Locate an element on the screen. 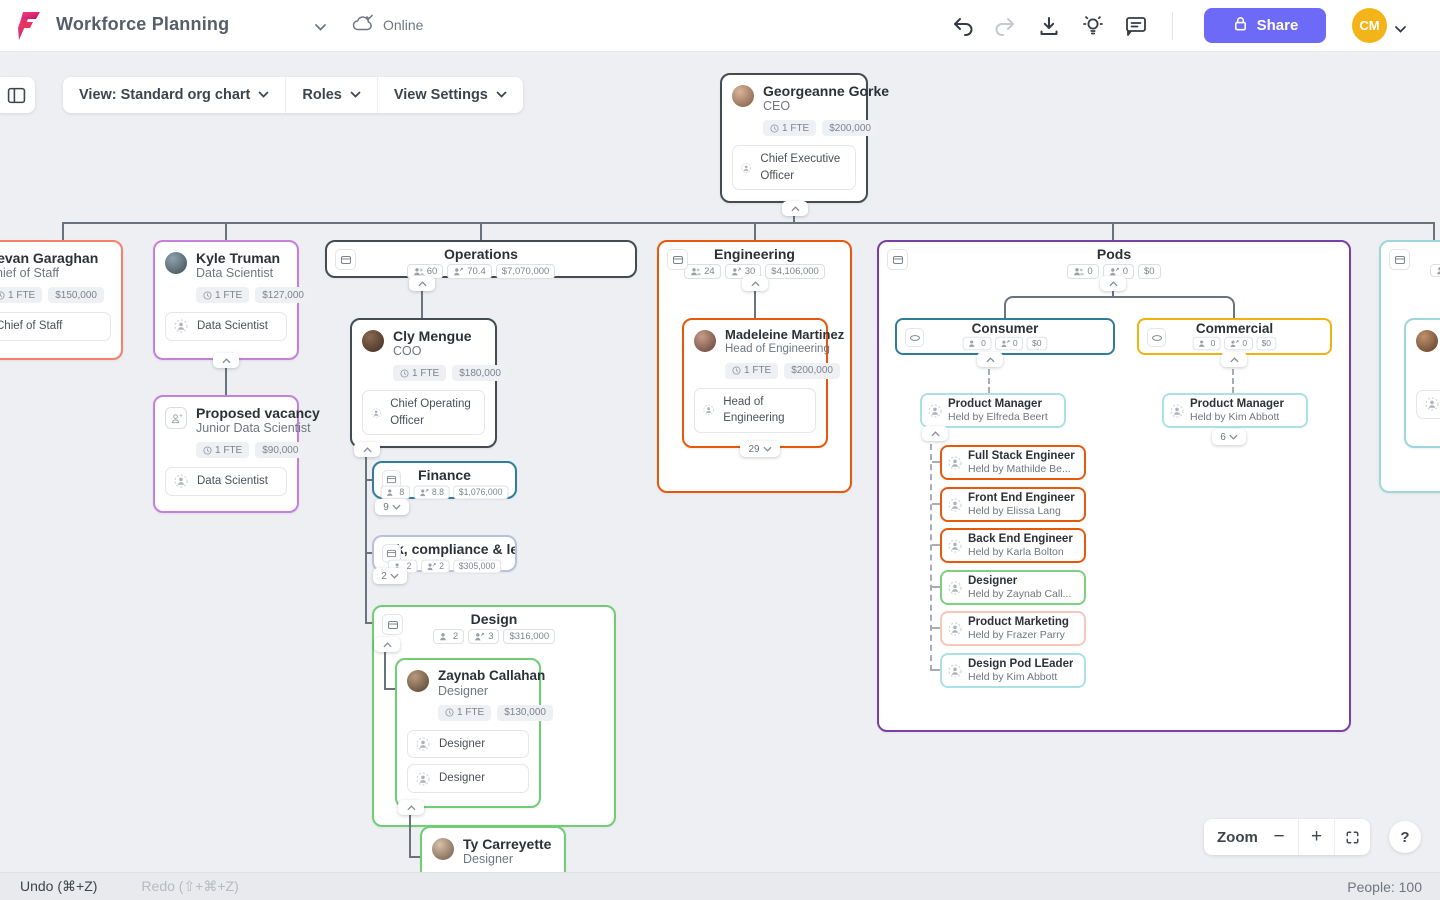 The width and height of the screenshot is (1440, 900). role-chip: Chief Executive Officer is located at coordinates (794, 168).